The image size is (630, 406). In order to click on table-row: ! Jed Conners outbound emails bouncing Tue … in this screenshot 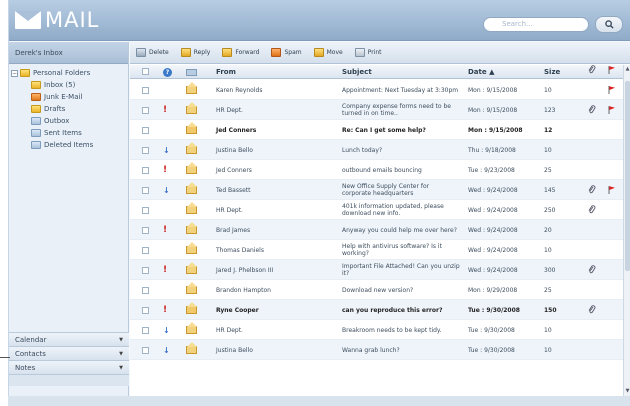, I will do `click(376, 170)`.